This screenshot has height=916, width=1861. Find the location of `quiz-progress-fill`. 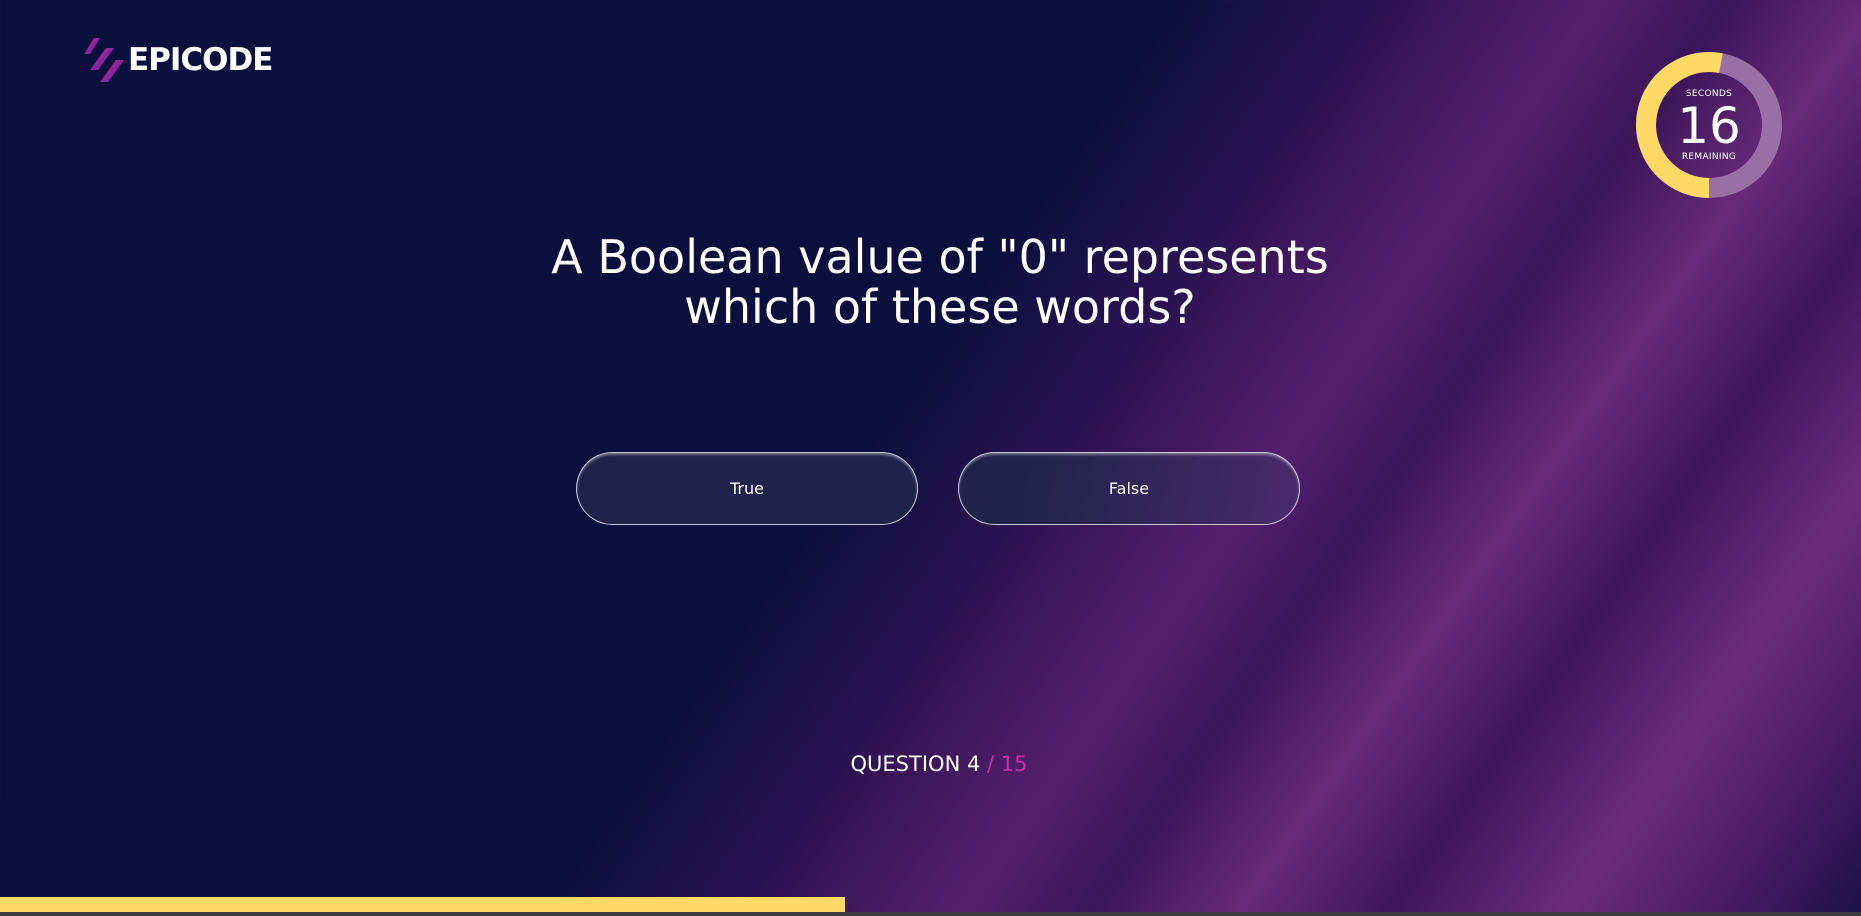

quiz-progress-fill is located at coordinates (422, 904).